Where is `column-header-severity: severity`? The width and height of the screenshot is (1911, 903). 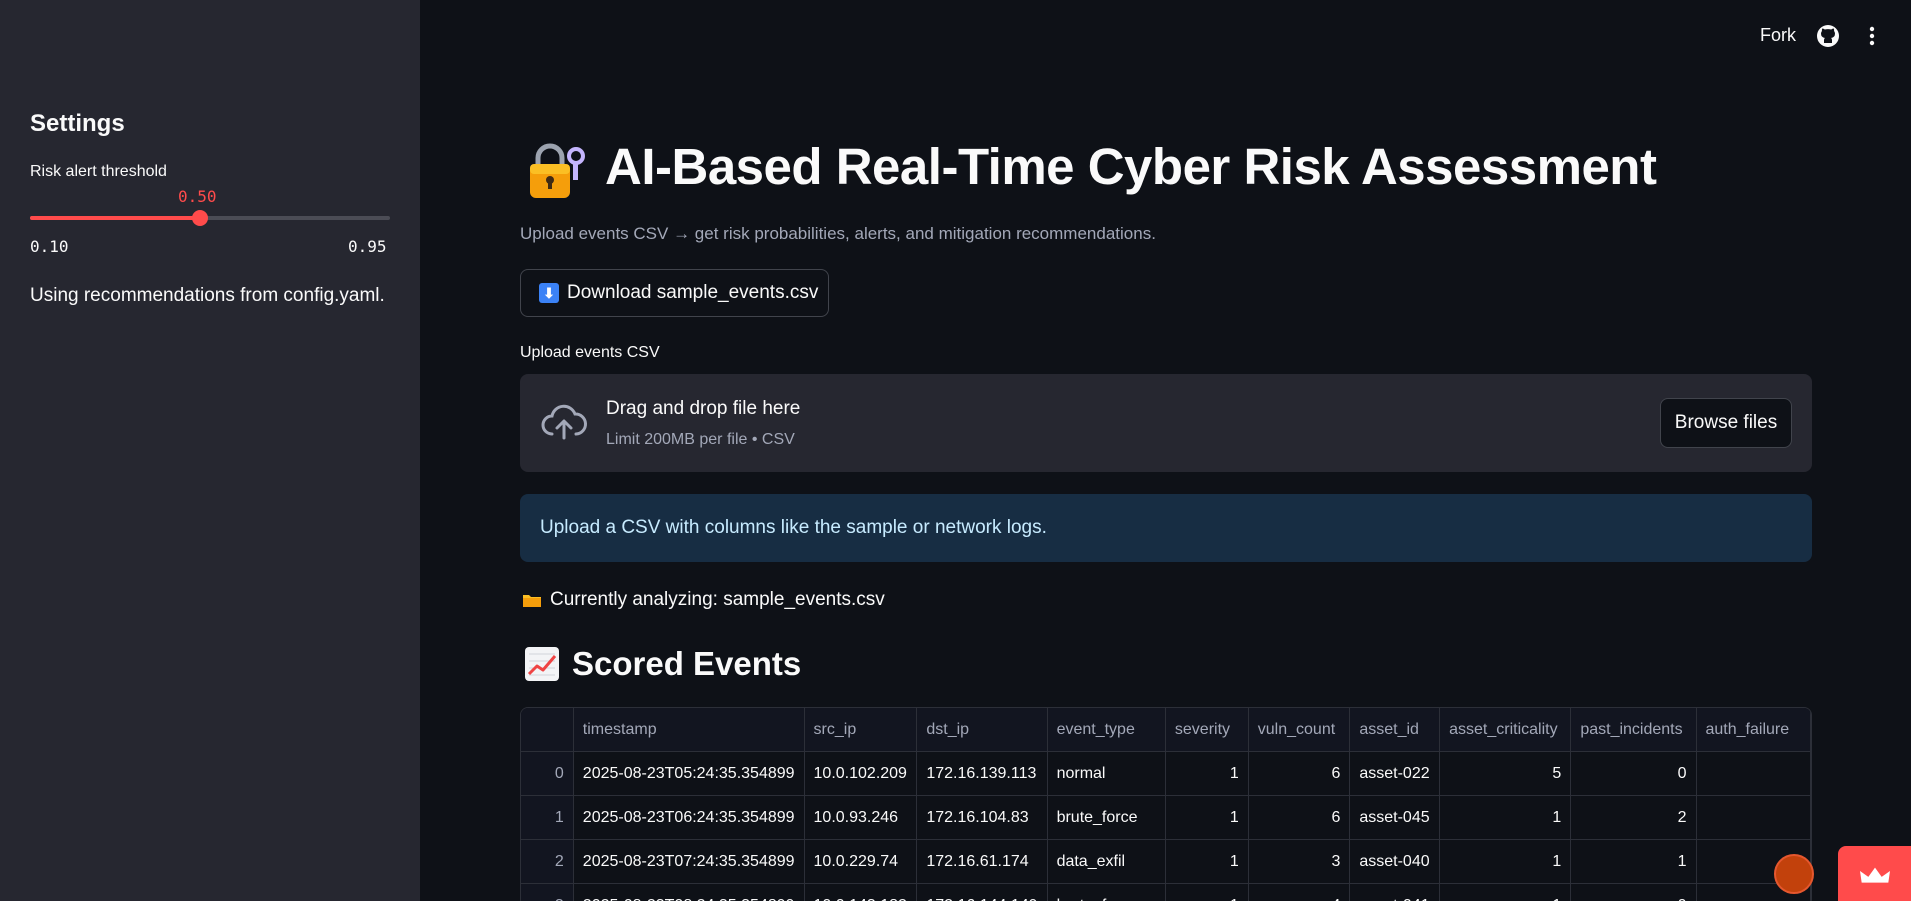
column-header-severity: severity is located at coordinates (1207, 730).